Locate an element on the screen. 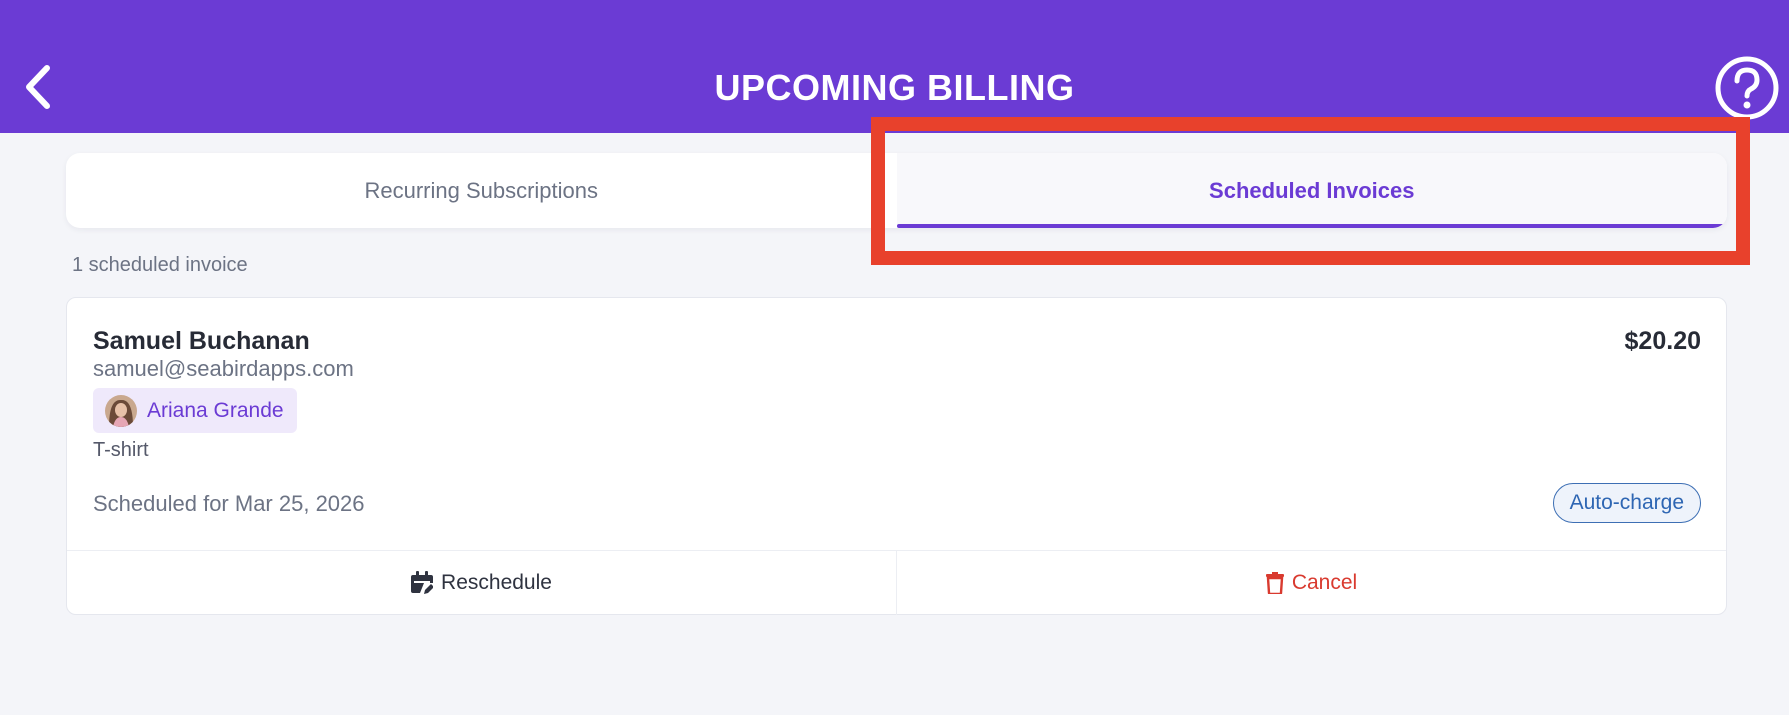  reschedule-label: Reschedule is located at coordinates (496, 582).